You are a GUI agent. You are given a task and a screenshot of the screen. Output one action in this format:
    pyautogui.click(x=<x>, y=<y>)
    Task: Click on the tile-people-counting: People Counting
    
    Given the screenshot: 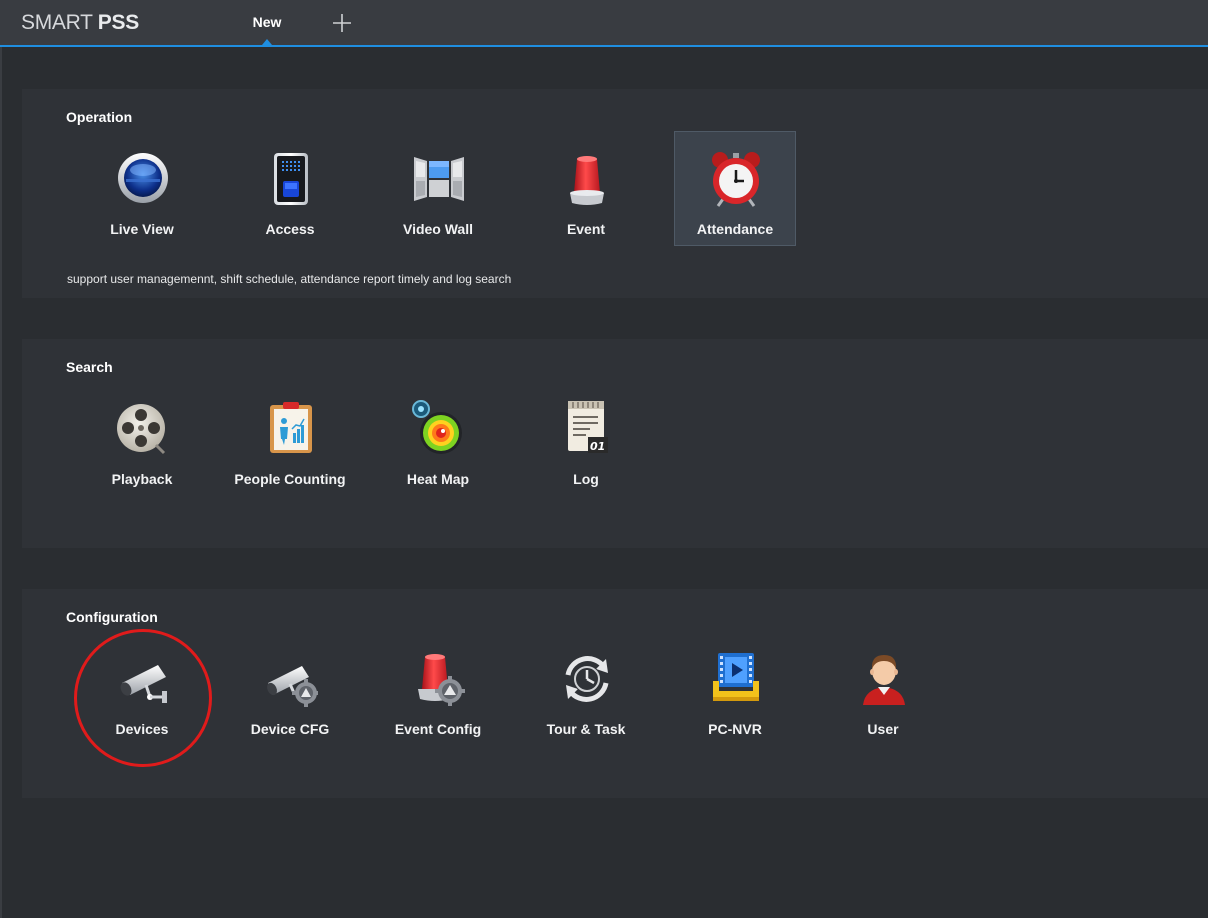 What is the action you would take?
    pyautogui.click(x=290, y=438)
    